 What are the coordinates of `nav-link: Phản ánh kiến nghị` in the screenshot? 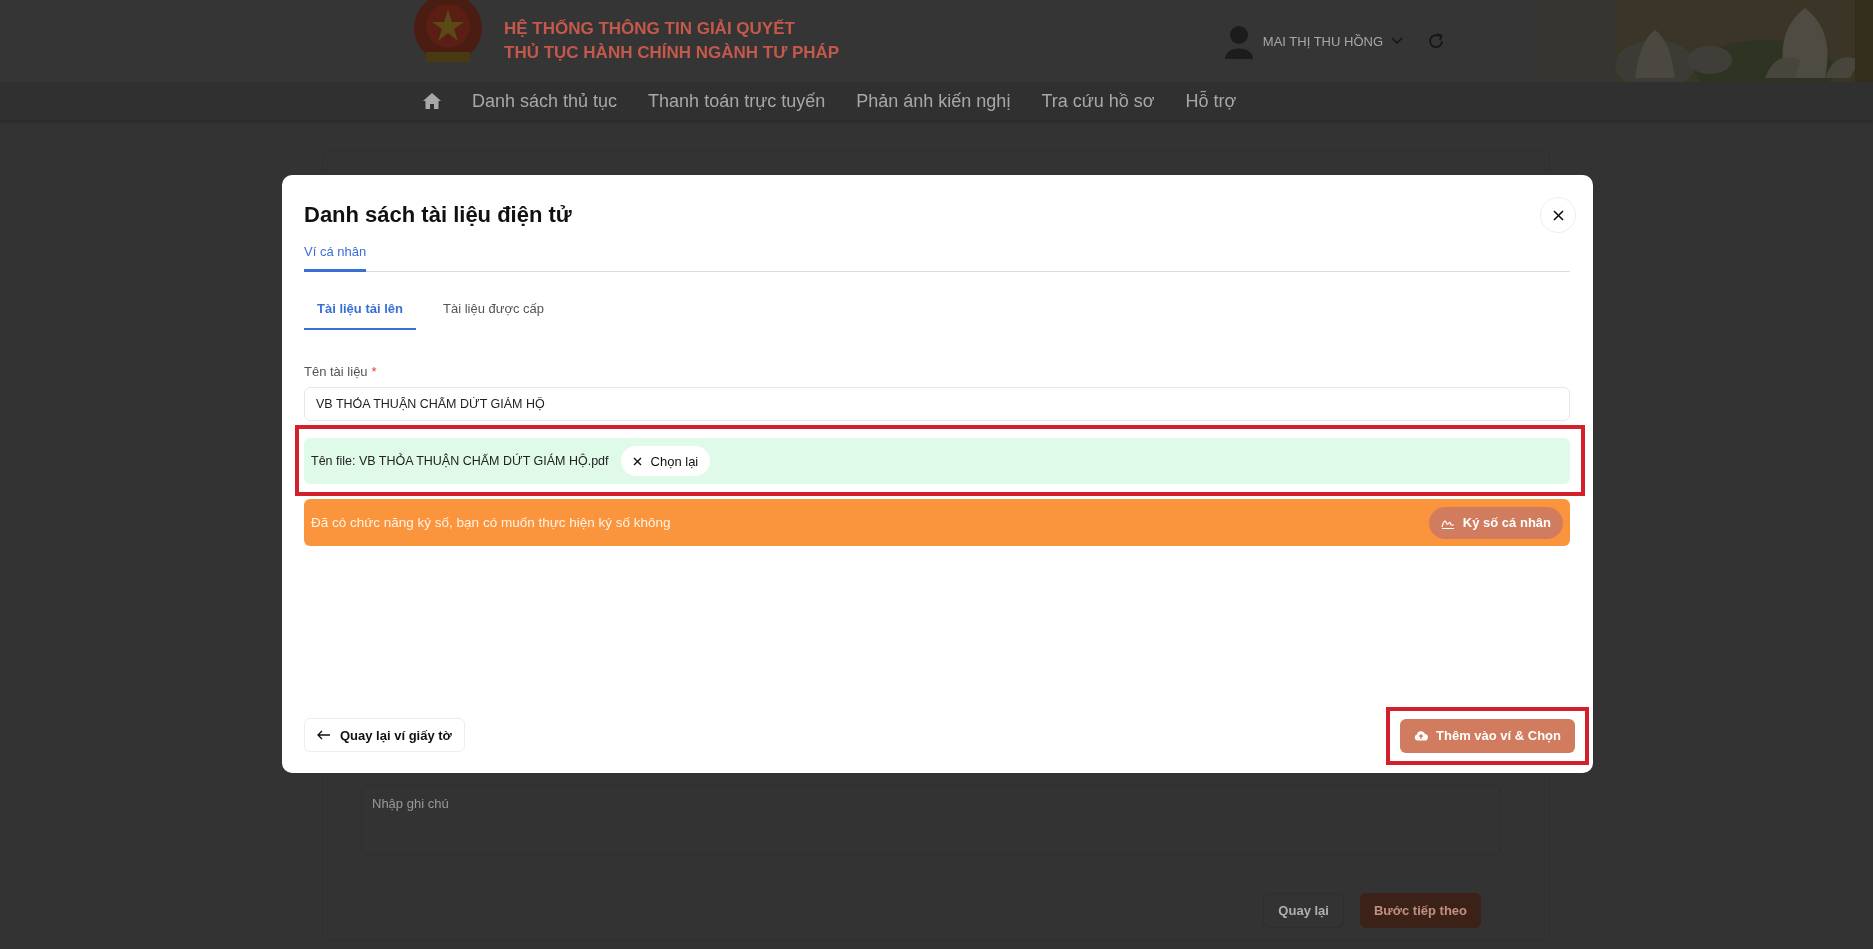 It's located at (933, 101).